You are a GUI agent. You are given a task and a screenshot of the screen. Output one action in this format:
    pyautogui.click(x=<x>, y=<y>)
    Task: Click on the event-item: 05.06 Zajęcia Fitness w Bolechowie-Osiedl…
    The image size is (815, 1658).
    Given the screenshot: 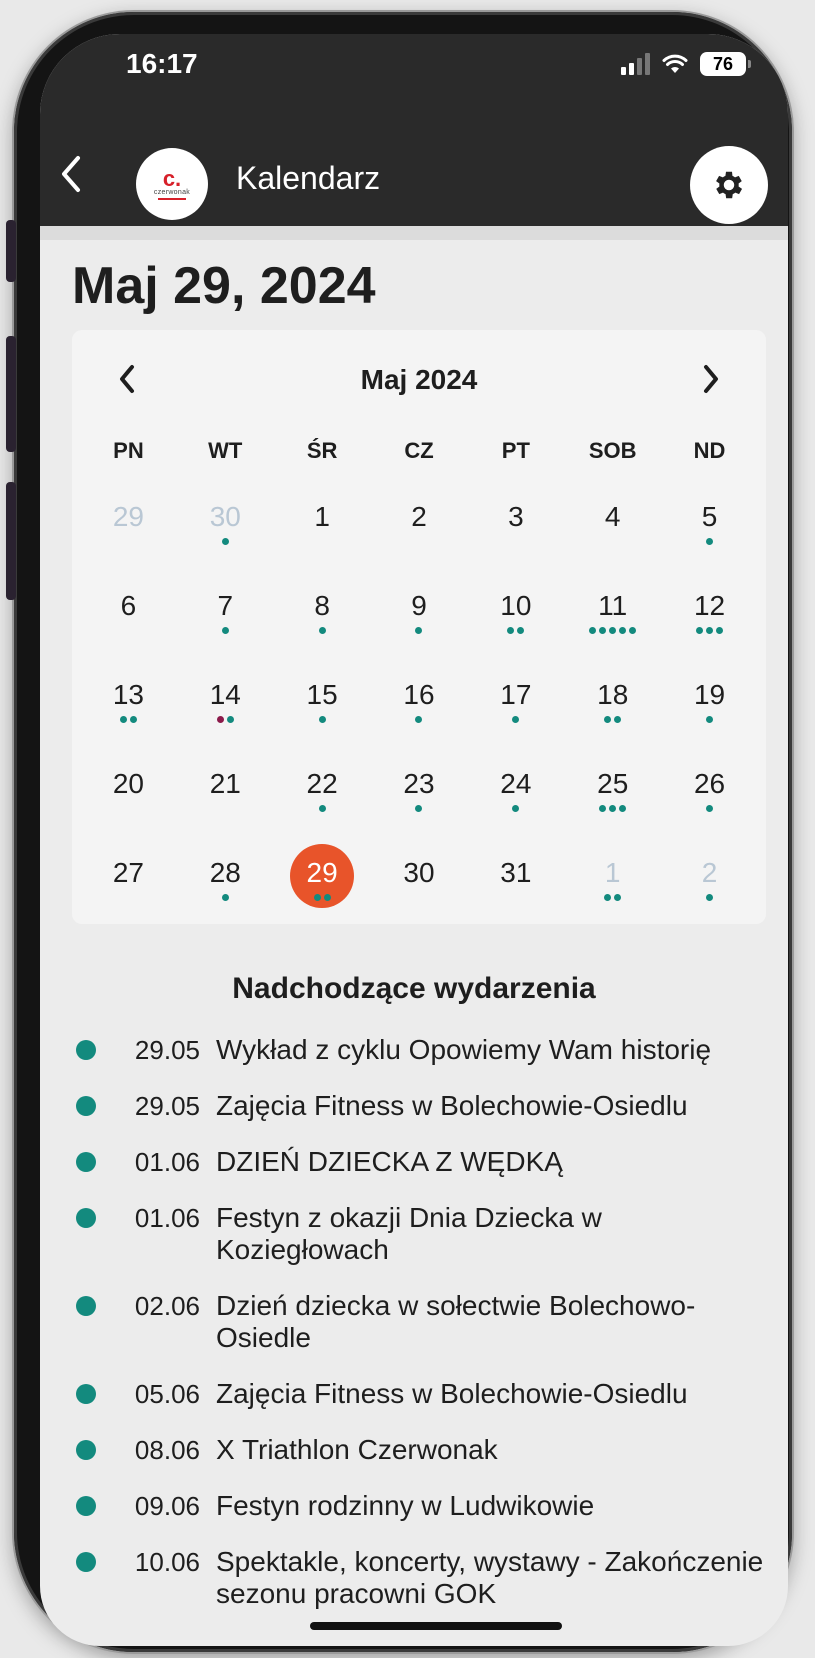 What is the action you would take?
    pyautogui.click(x=421, y=1394)
    